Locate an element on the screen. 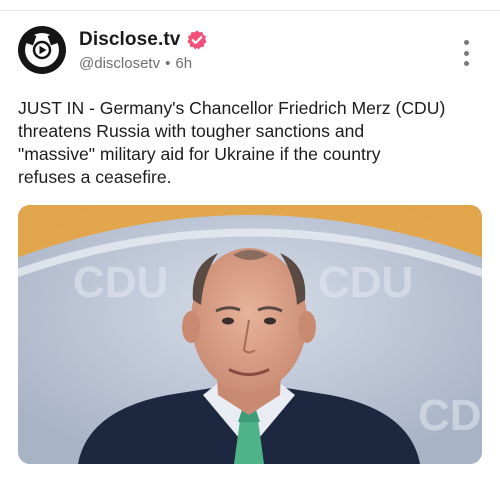 This screenshot has width=500, height=481. more-options-button is located at coordinates (466, 53).